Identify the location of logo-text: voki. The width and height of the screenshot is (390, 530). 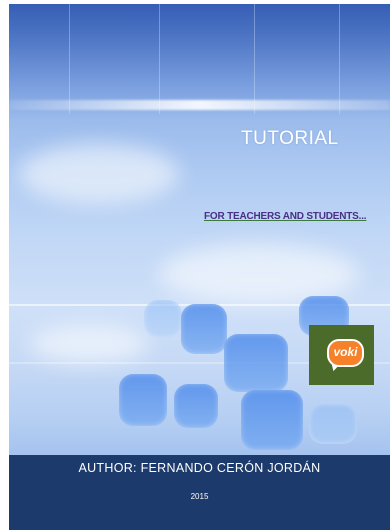
(345, 352).